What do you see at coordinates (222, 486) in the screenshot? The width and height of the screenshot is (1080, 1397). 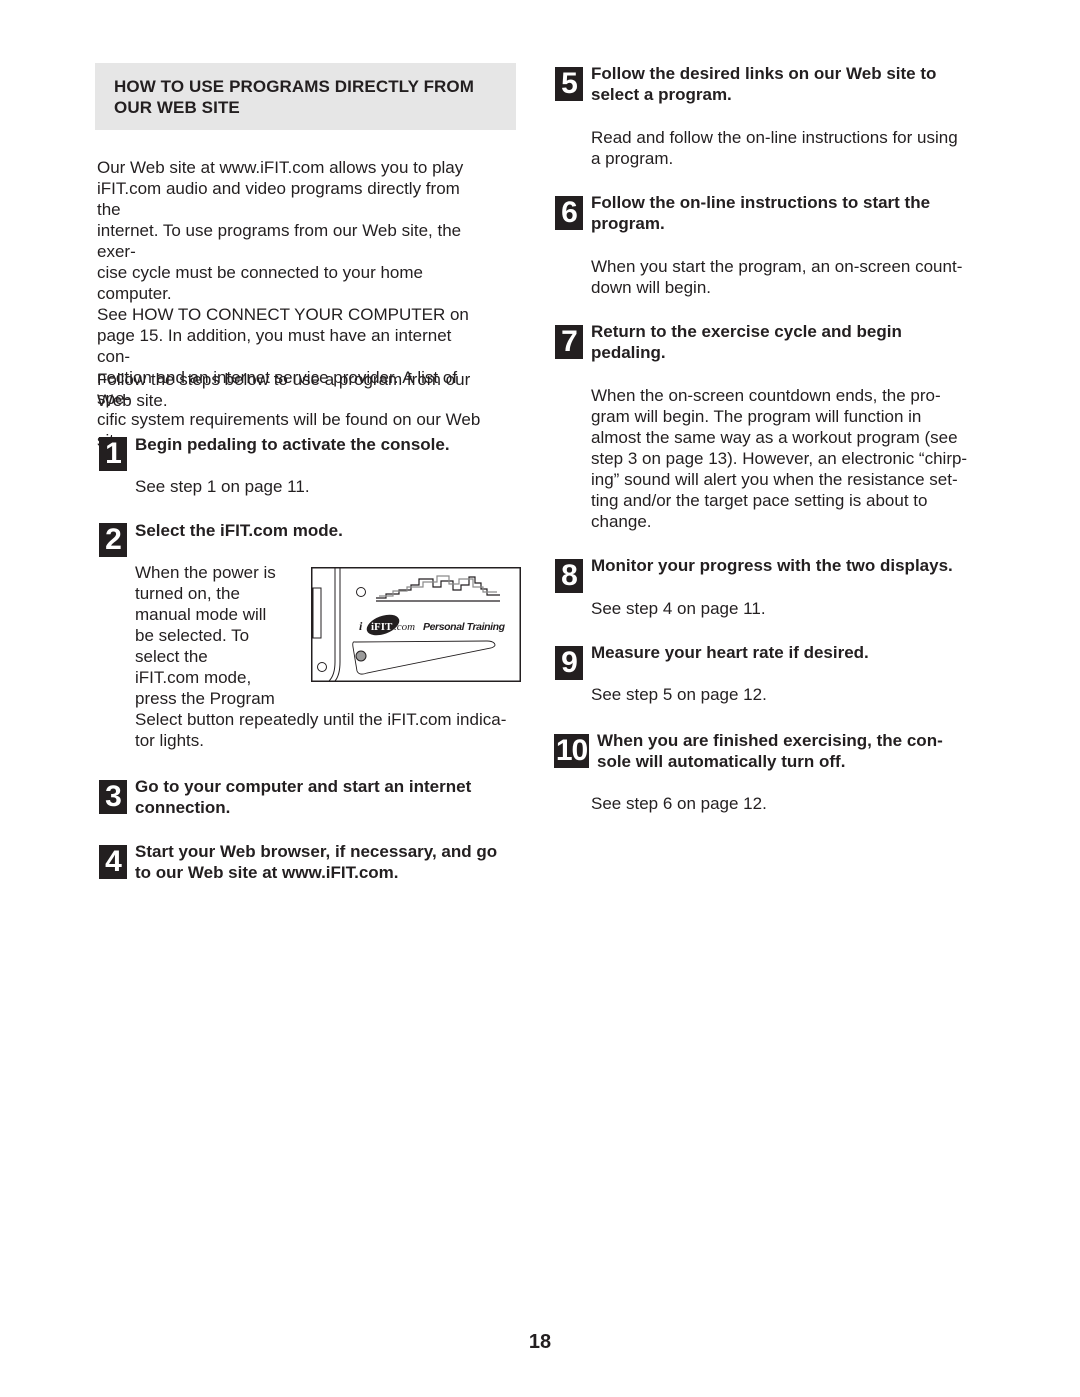 I see `text-line: See step 1 on page 11.` at bounding box center [222, 486].